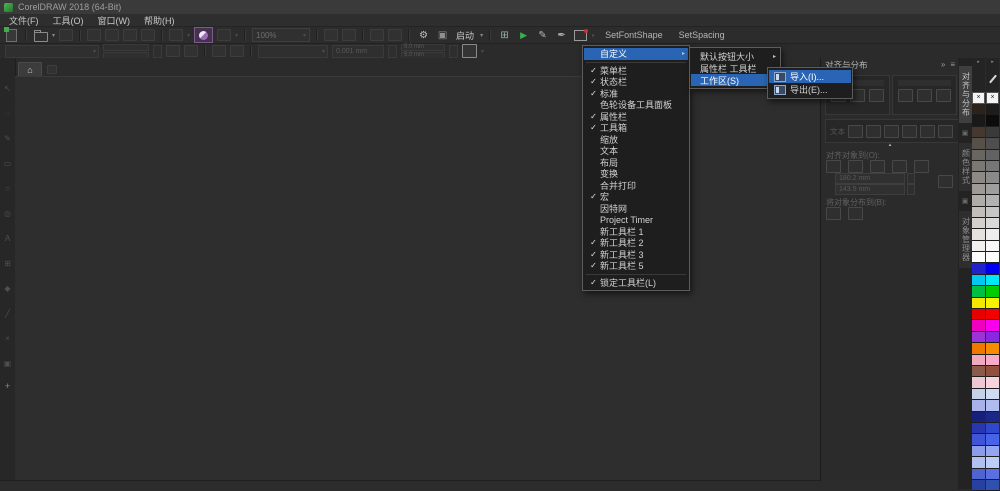  I want to click on menubar-item: 文件(F), so click(24, 20).